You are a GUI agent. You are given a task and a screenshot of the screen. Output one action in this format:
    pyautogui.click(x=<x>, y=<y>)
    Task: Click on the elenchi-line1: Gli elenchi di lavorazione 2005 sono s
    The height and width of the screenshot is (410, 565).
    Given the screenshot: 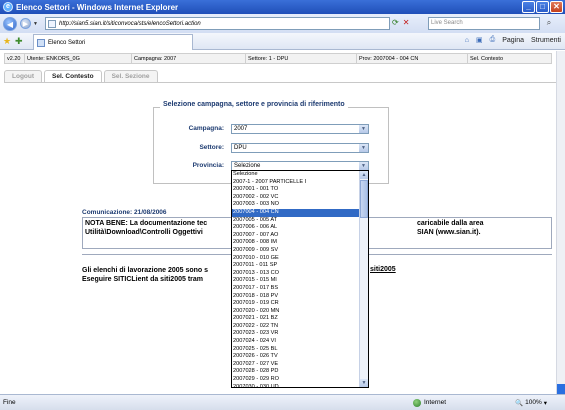 What is the action you would take?
    pyautogui.click(x=145, y=270)
    